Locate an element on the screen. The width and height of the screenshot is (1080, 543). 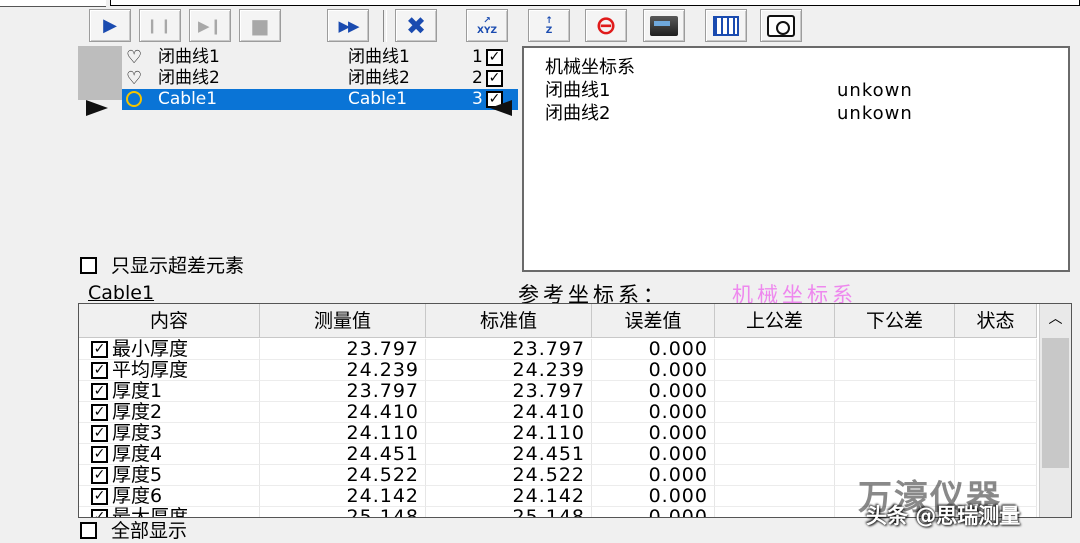
play-icon: ▶ is located at coordinates (110, 25).